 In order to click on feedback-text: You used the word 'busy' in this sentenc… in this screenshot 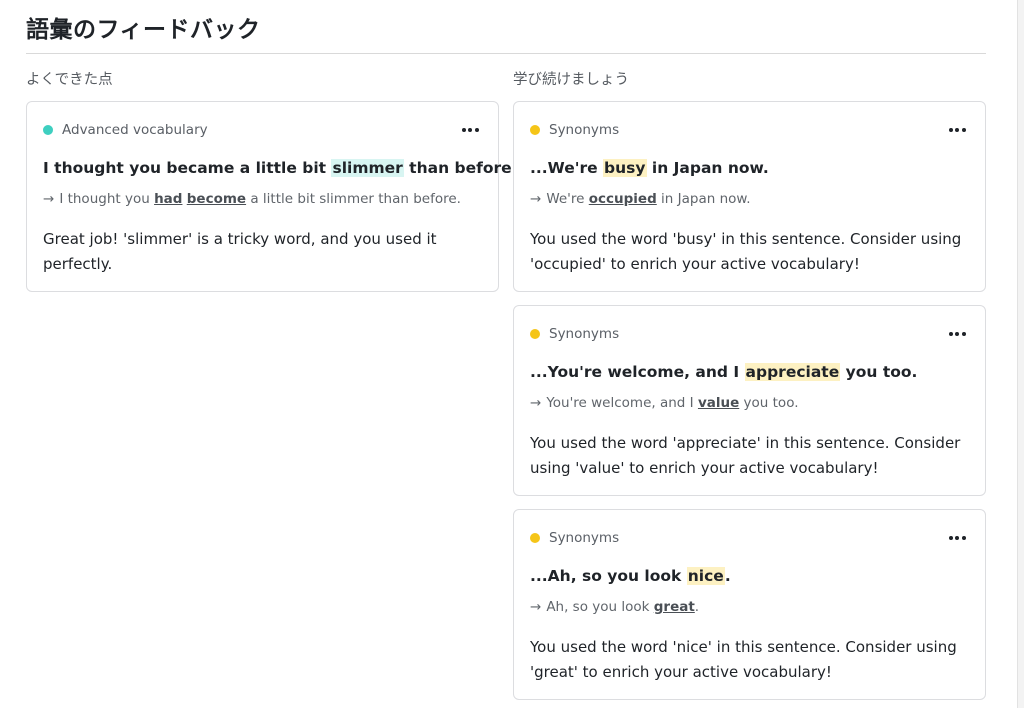, I will do `click(746, 251)`.